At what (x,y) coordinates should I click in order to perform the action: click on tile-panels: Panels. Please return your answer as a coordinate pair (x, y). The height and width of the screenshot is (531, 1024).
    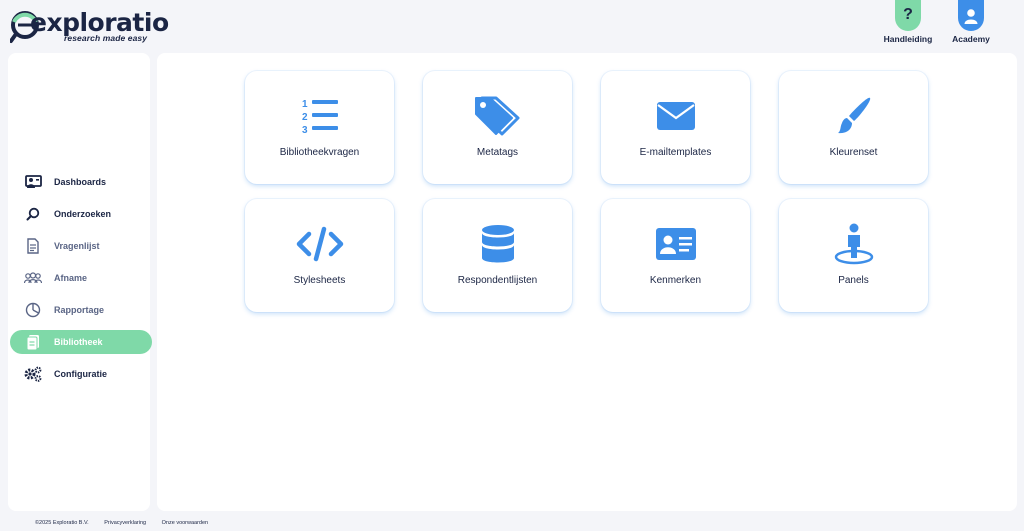
    Looking at the image, I should click on (853, 255).